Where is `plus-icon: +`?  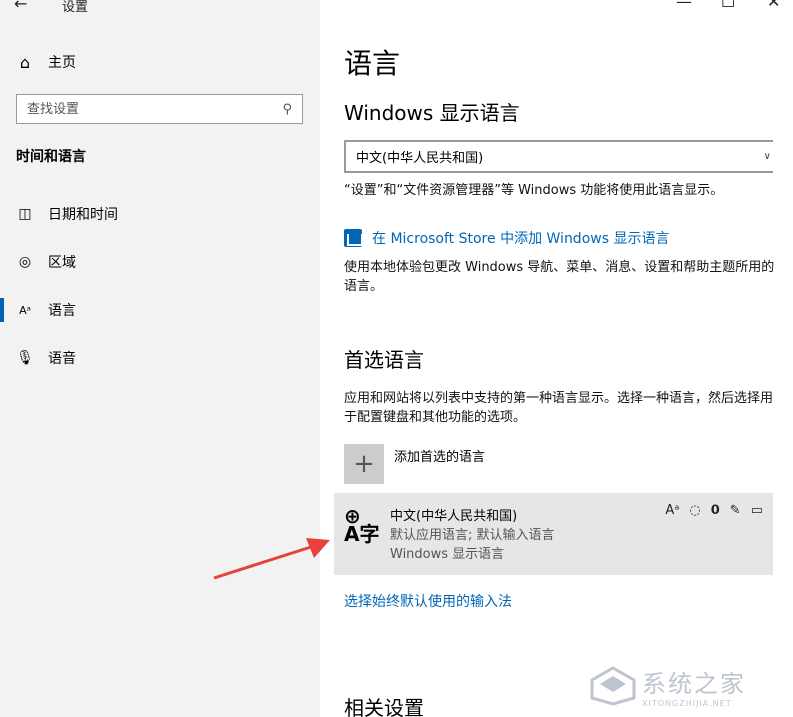 plus-icon: + is located at coordinates (364, 464).